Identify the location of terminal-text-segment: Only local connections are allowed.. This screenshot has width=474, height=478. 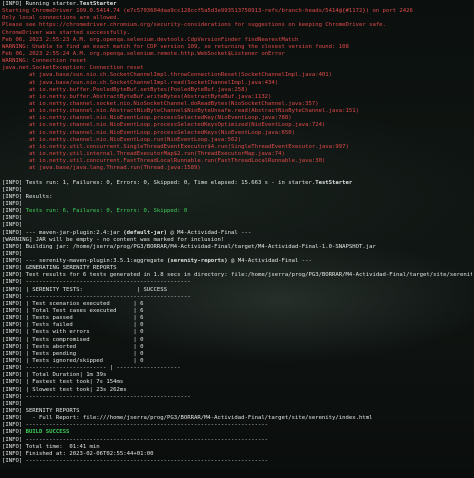
(61, 18).